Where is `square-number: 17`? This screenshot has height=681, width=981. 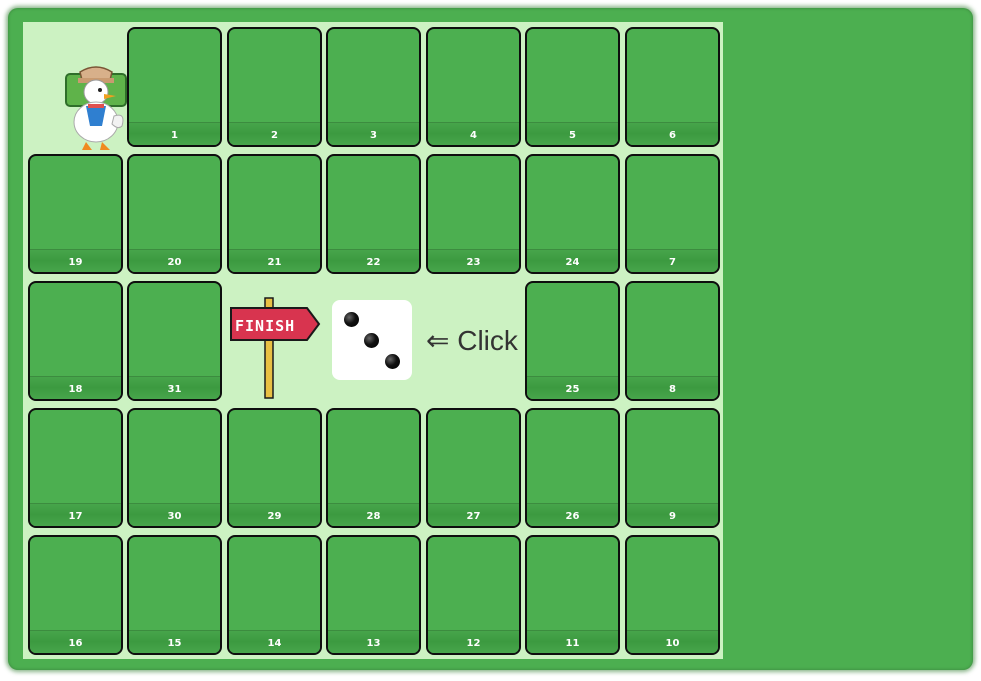 square-number: 17 is located at coordinates (75, 516).